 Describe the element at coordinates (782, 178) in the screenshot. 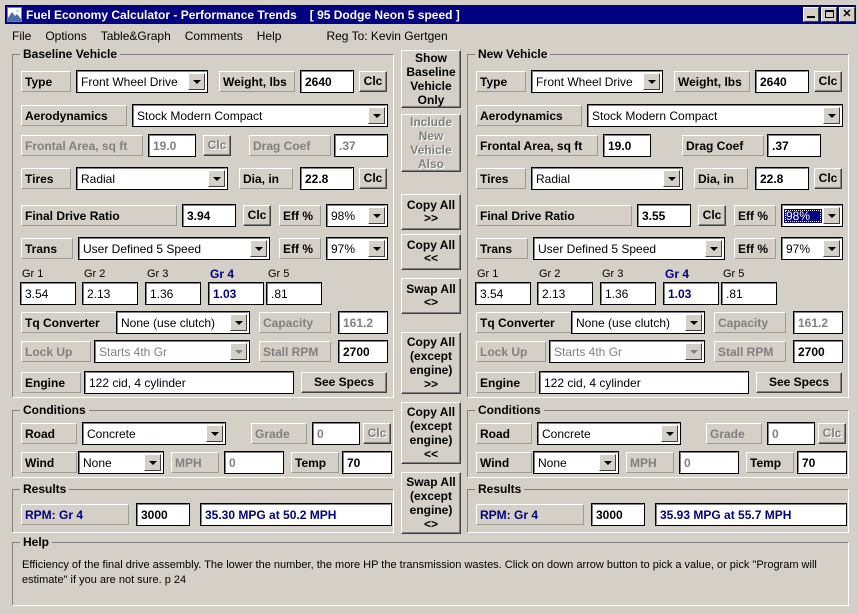

I see `new-dia-input: 22.8` at that location.